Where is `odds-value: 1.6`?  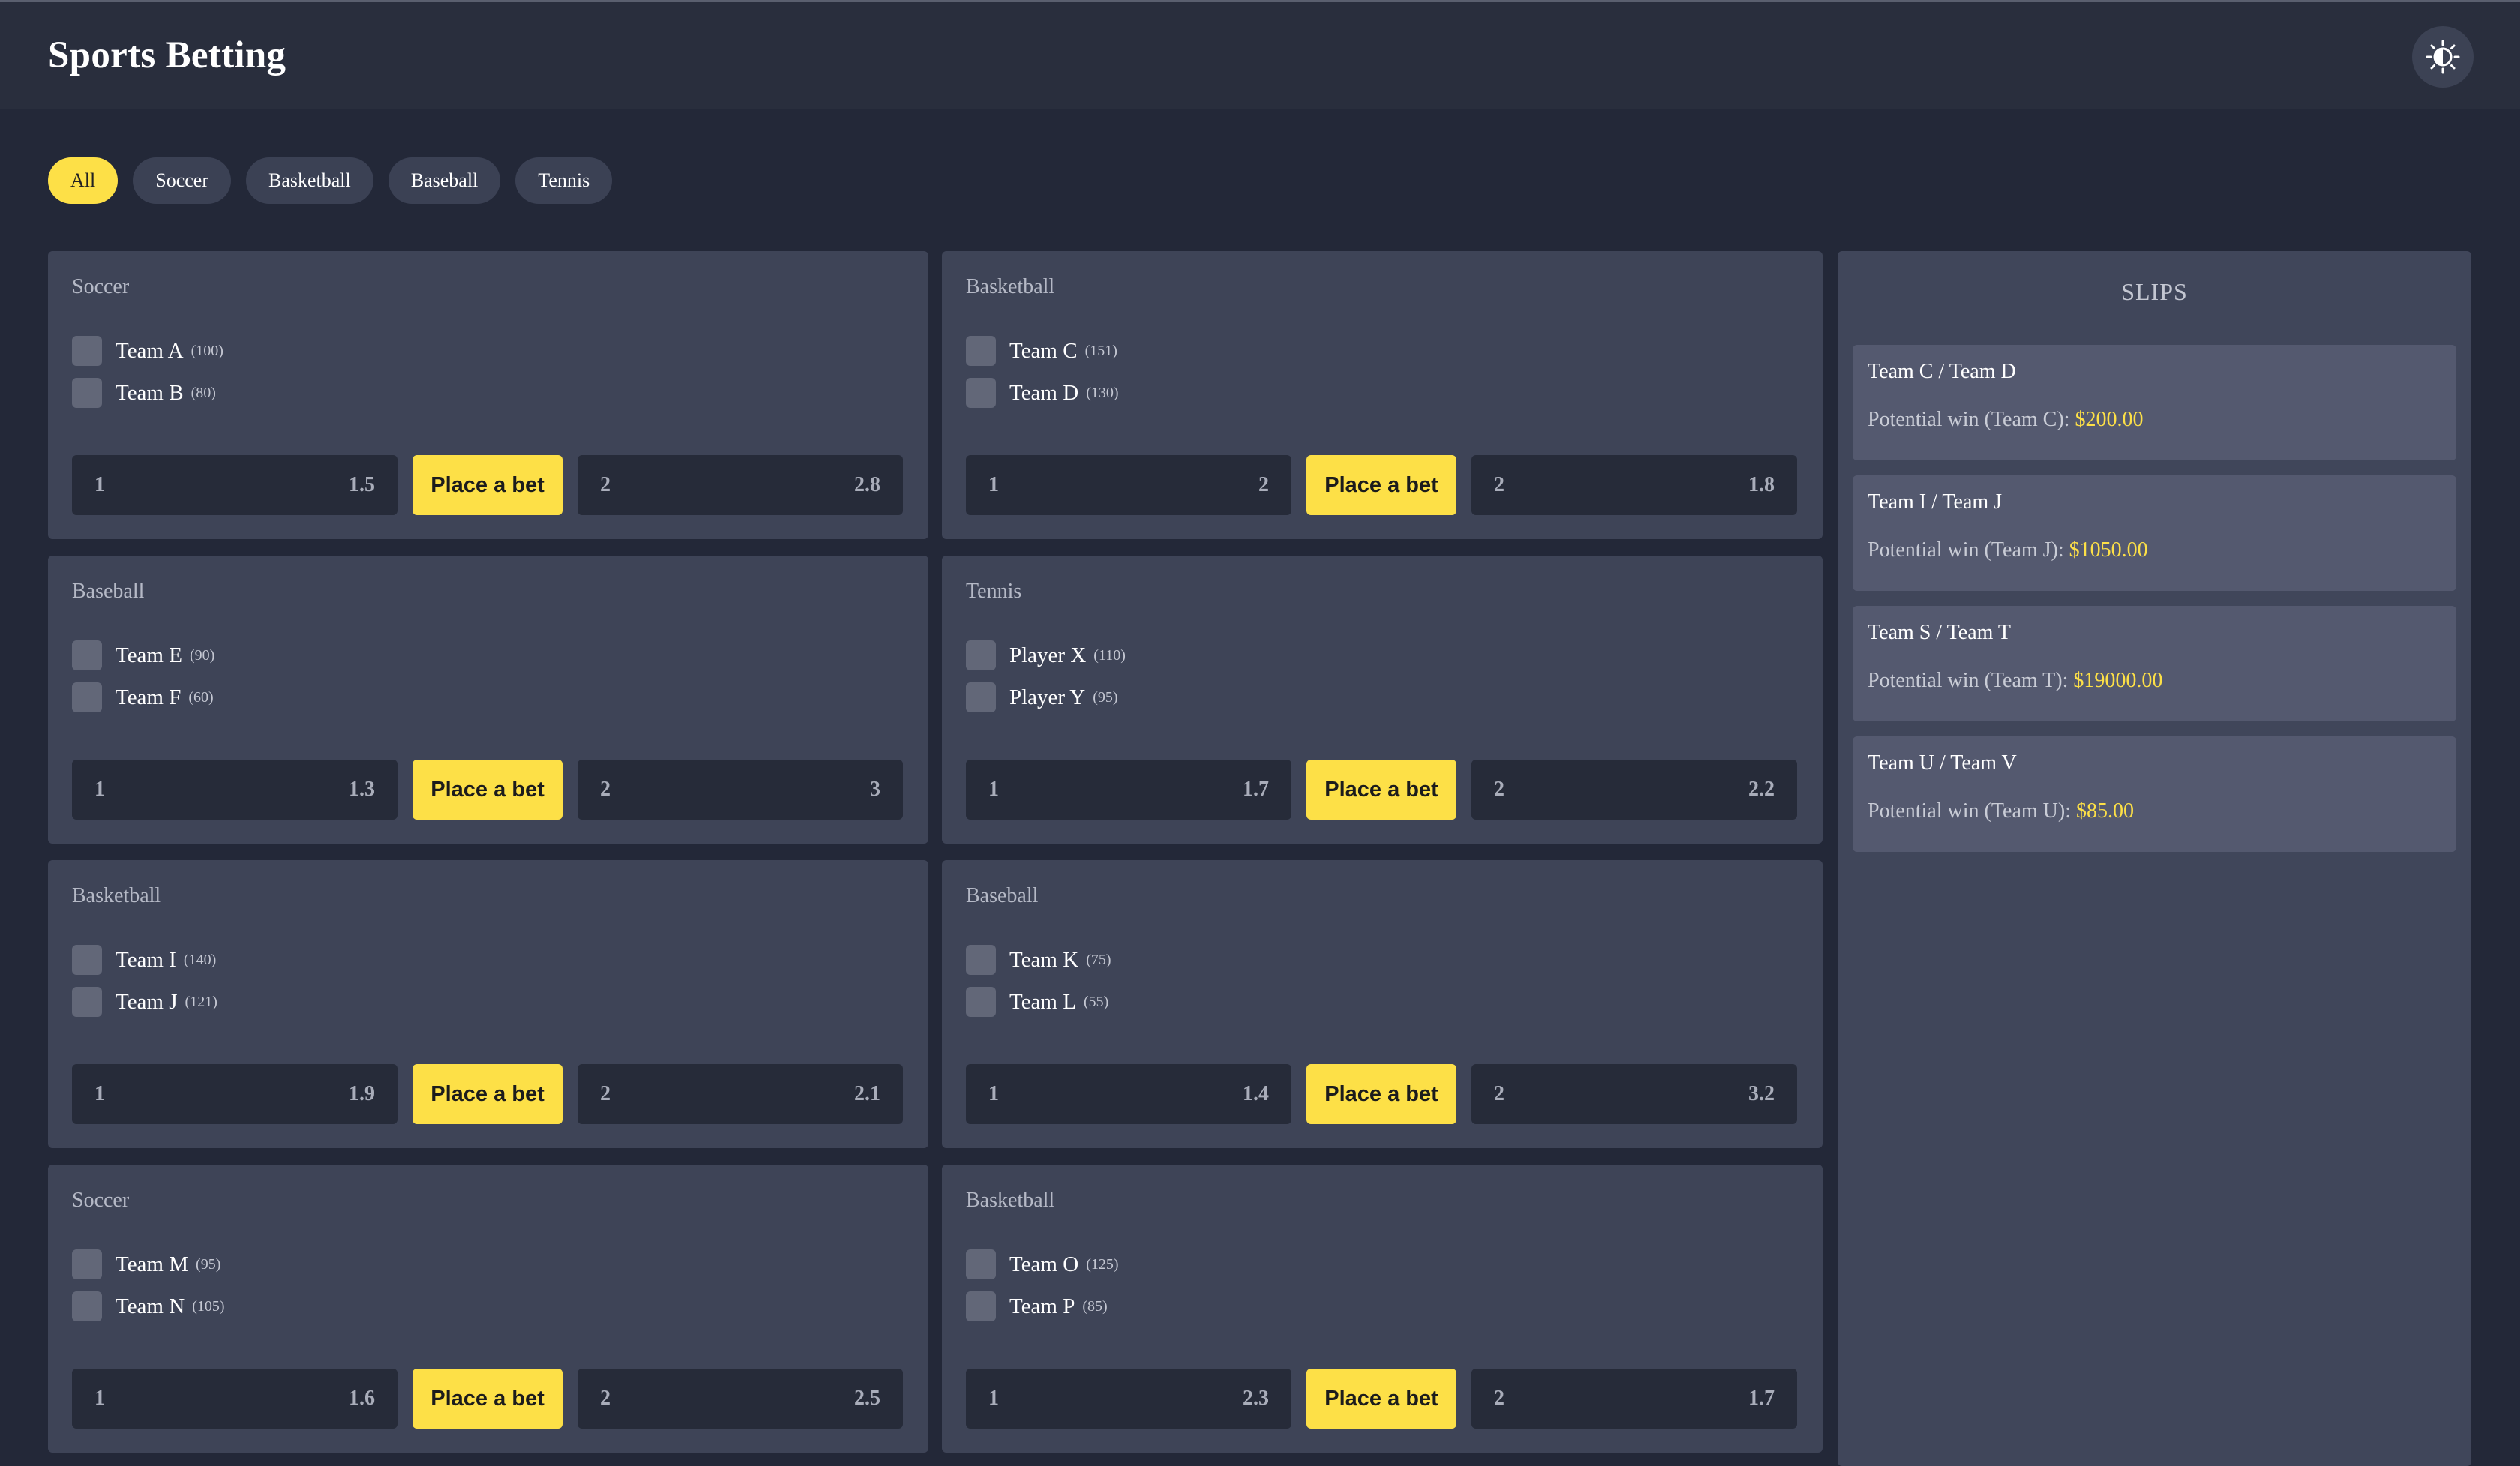
odds-value: 1.6 is located at coordinates (362, 1398).